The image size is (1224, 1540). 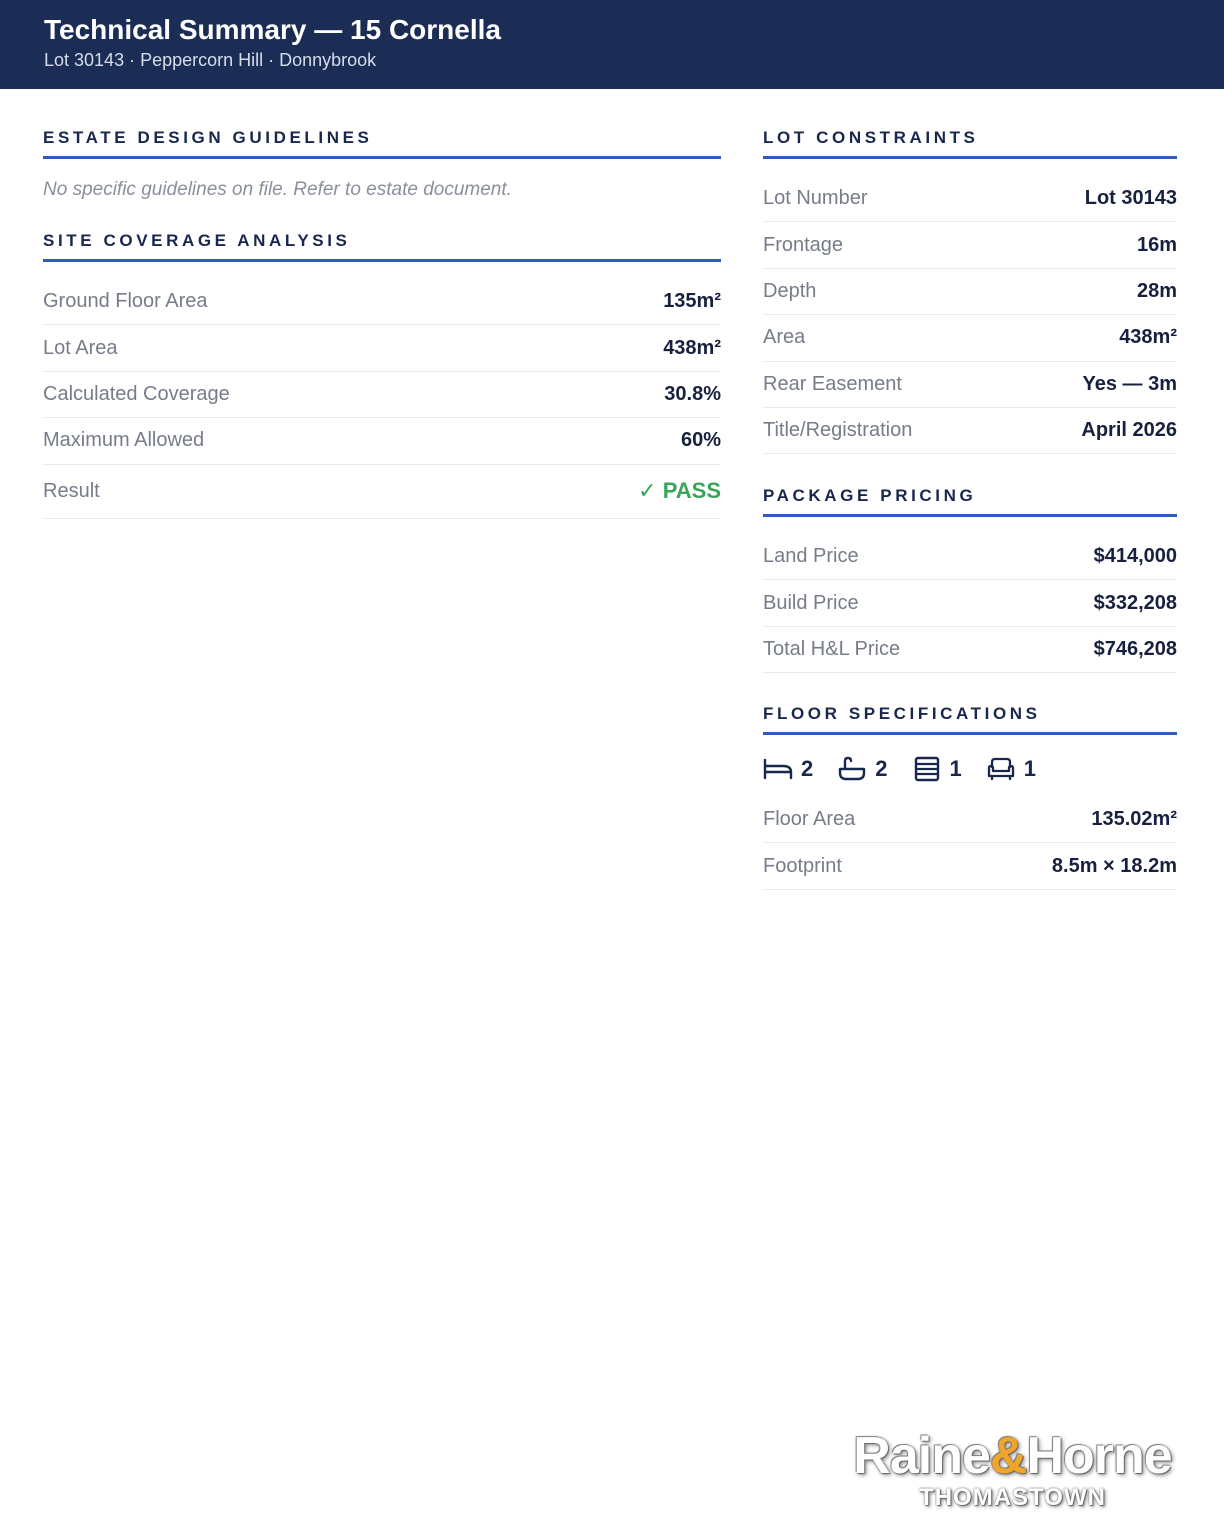 What do you see at coordinates (970, 338) in the screenshot?
I see `table-row: Area 438m²` at bounding box center [970, 338].